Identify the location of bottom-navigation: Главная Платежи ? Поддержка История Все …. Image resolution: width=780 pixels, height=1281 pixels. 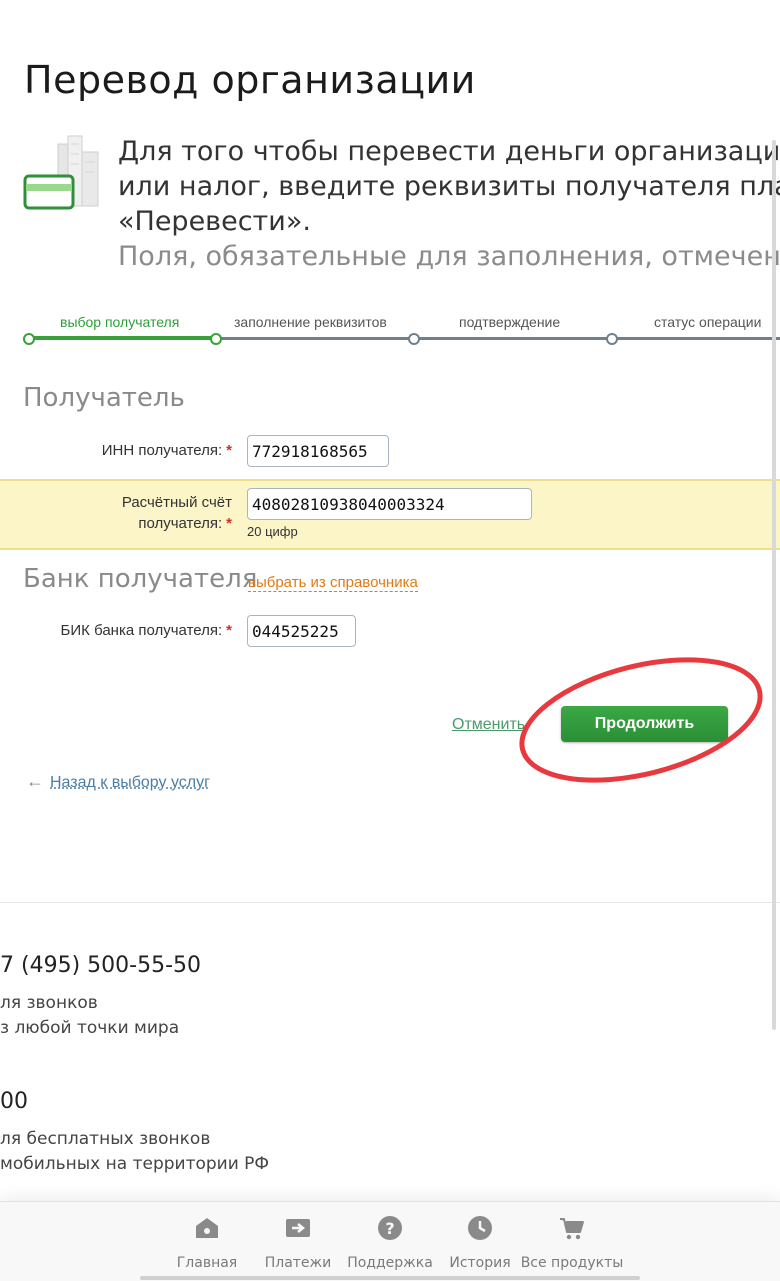
(390, 1241).